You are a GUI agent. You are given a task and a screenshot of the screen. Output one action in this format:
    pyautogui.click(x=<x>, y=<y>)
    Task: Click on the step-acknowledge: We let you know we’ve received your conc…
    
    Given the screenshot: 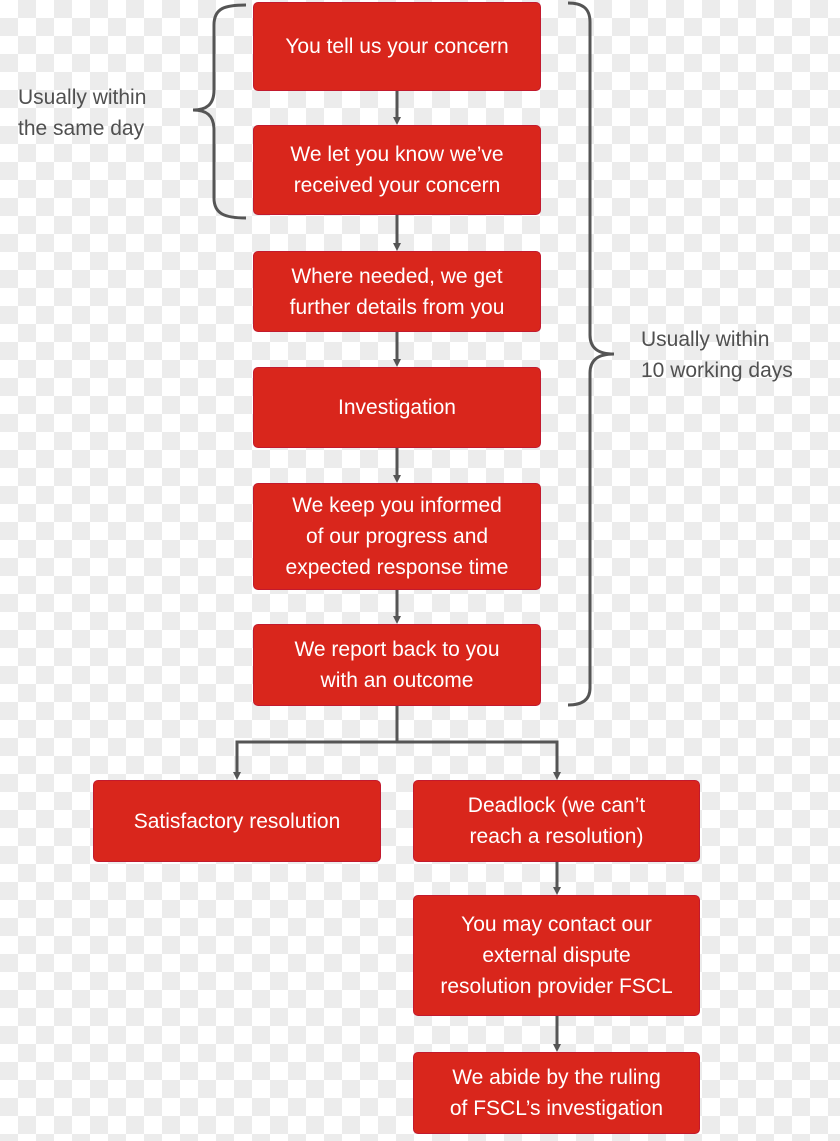 What is the action you would take?
    pyautogui.click(x=397, y=170)
    